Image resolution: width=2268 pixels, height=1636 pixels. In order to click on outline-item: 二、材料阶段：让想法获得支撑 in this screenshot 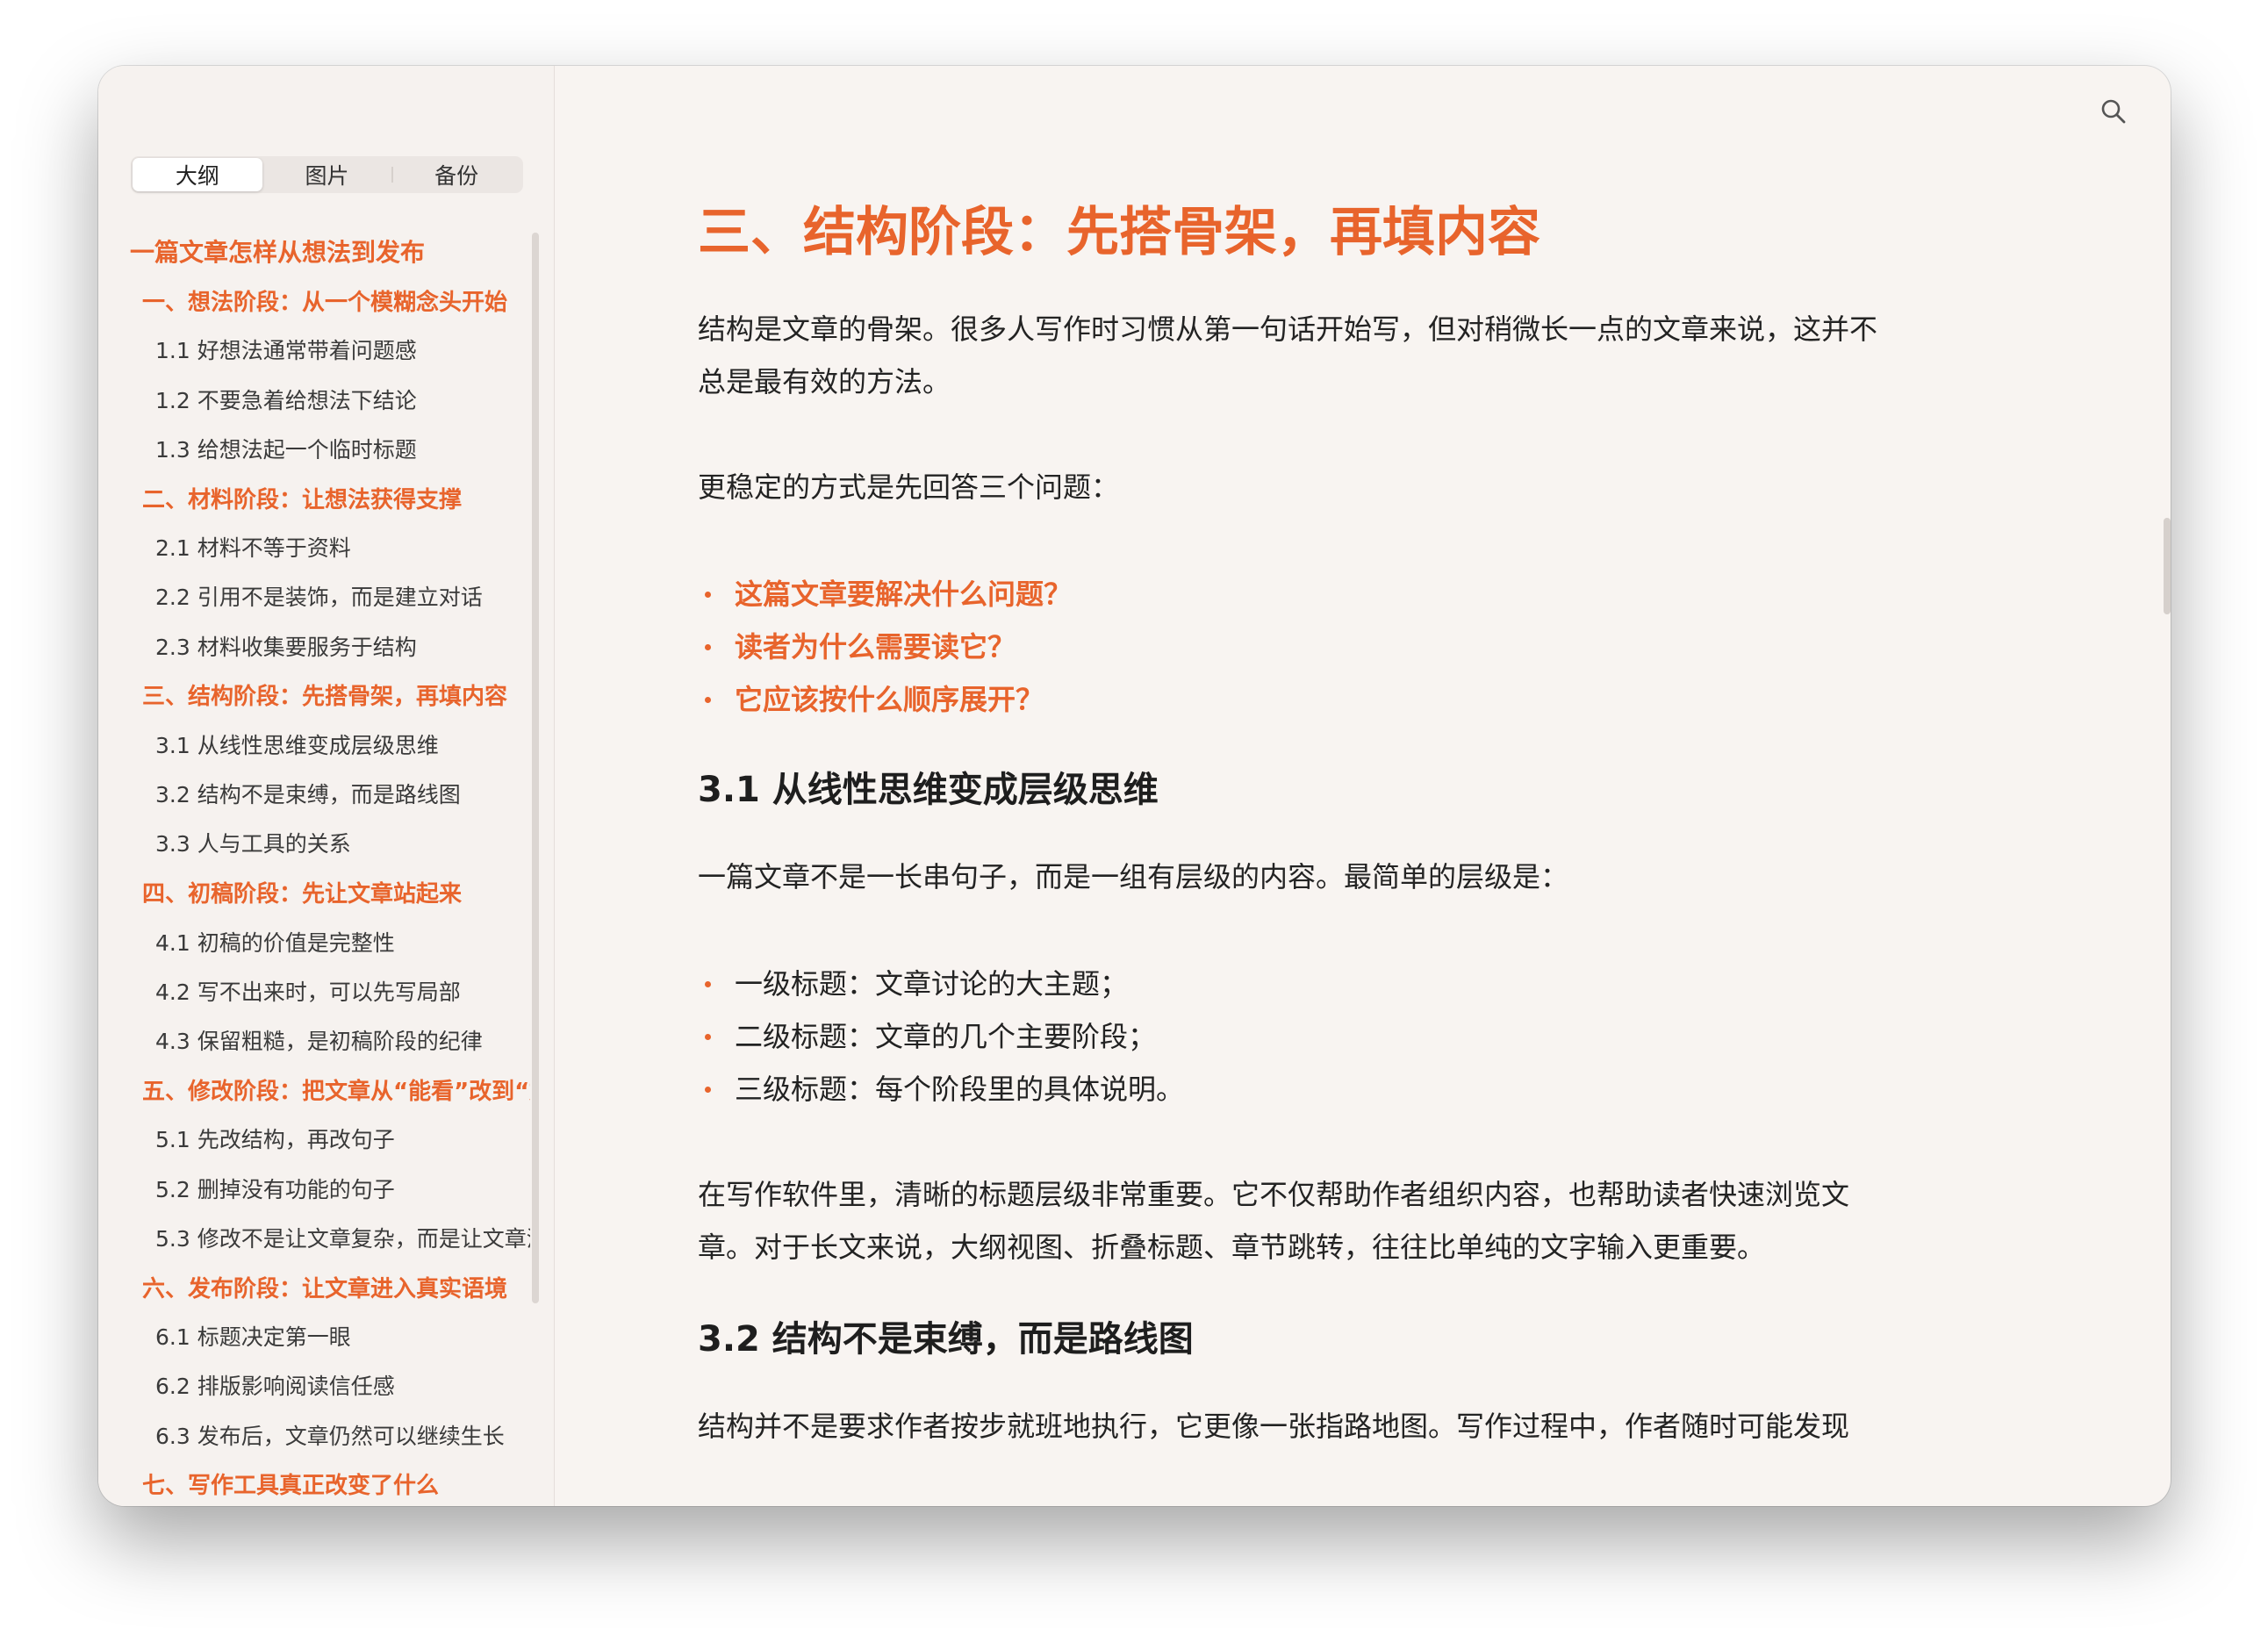, I will do `click(314, 497)`.